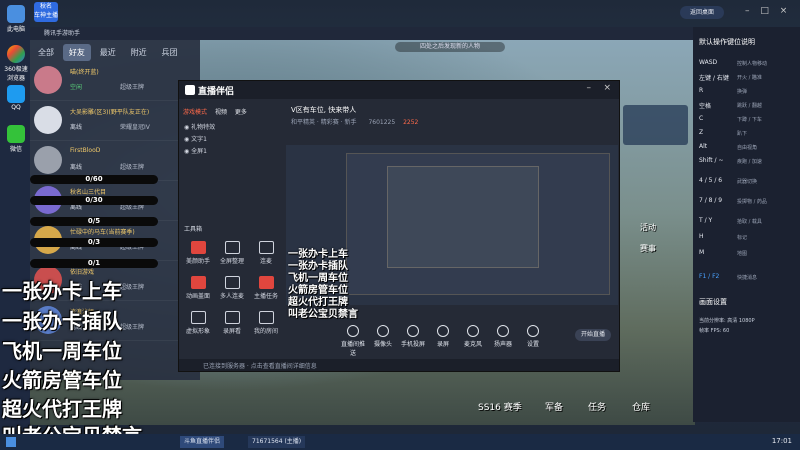 Image resolution: width=800 pixels, height=450 pixels. What do you see at coordinates (597, 406) in the screenshot?
I see `hud-tasks: 任务` at bounding box center [597, 406].